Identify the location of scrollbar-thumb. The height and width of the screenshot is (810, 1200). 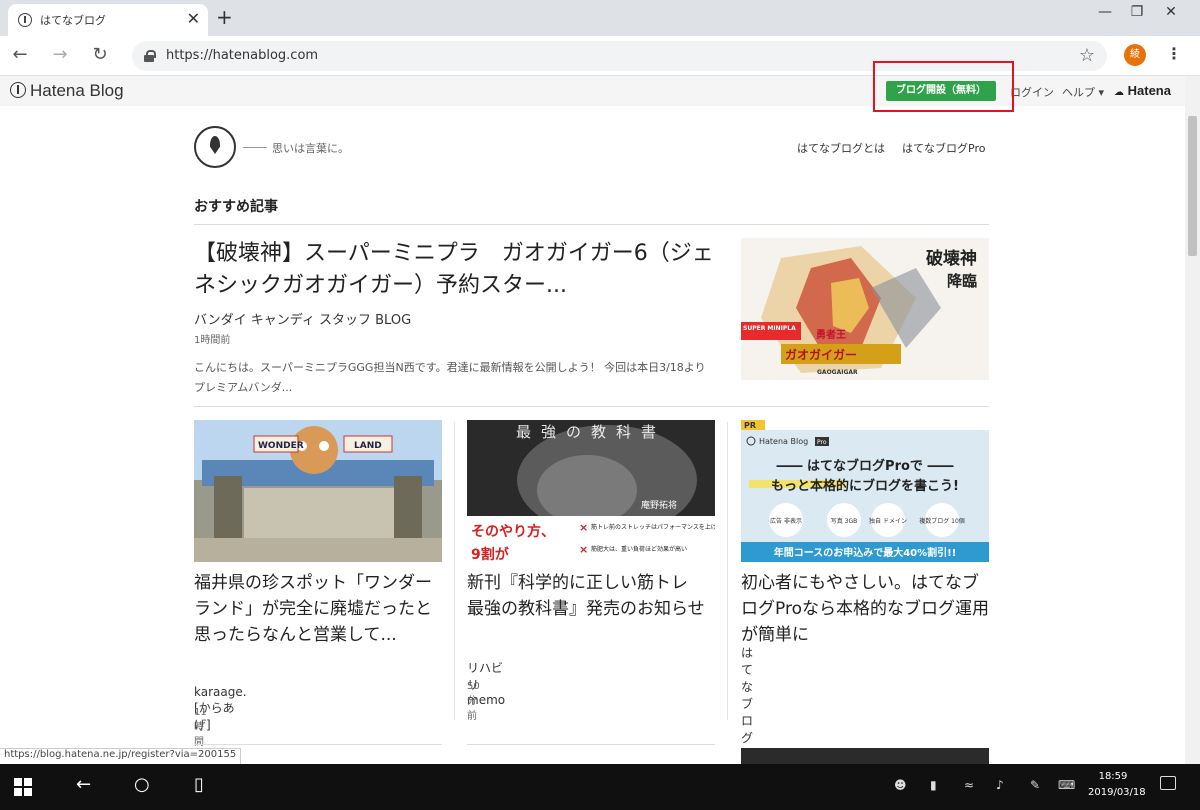
(1192, 186).